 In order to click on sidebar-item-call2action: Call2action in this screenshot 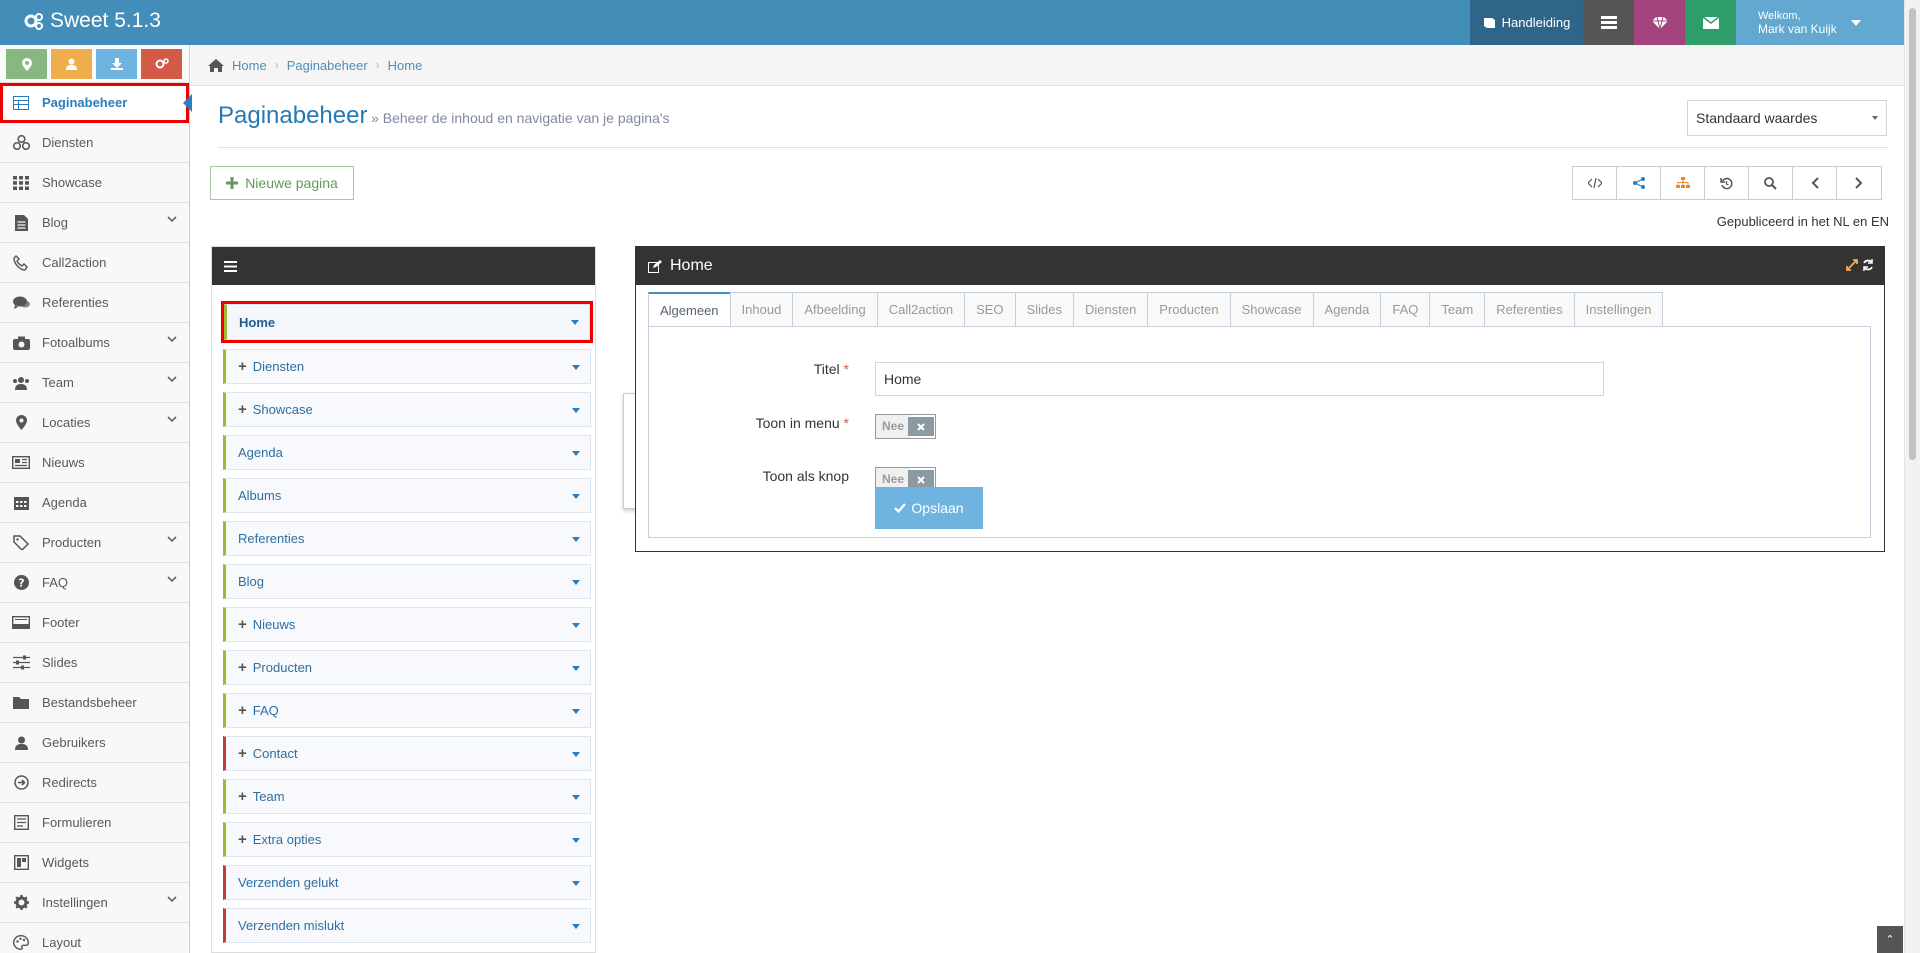, I will do `click(94, 263)`.